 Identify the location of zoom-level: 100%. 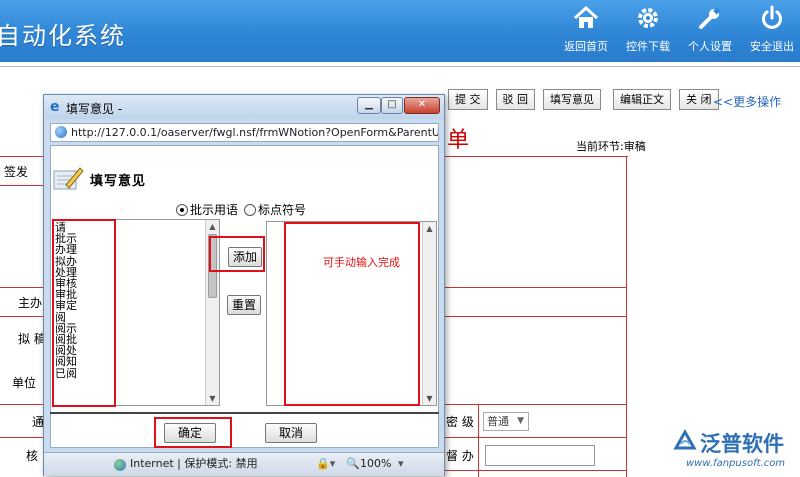
(375, 464).